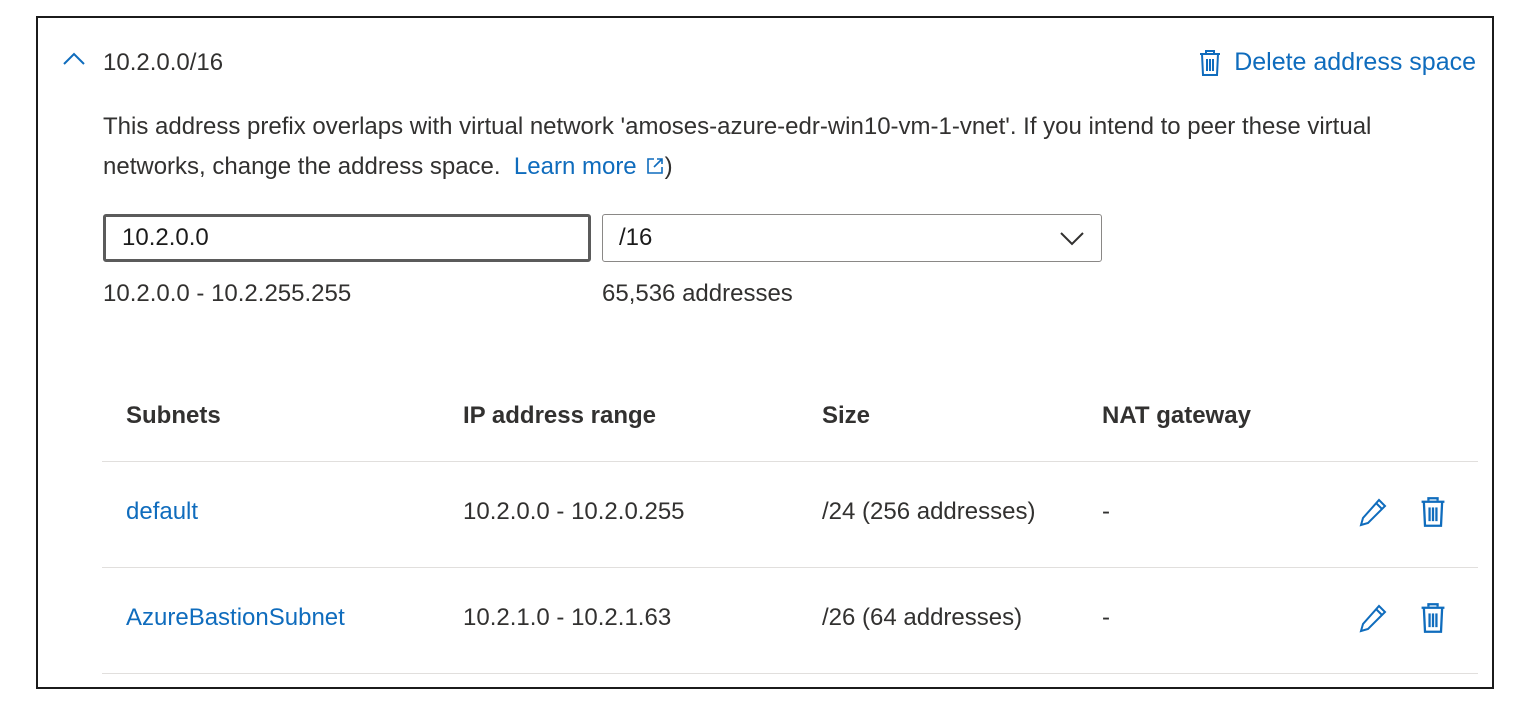 This screenshot has width=1532, height=726. Describe the element at coordinates (668, 166) in the screenshot. I see `closing-paren: )` at that location.